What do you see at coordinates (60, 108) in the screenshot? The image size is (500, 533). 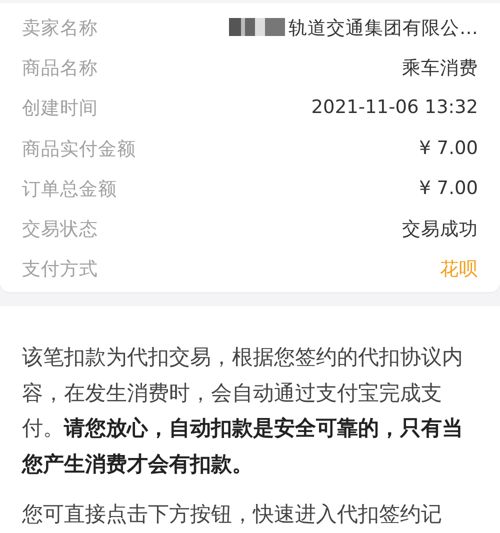 I see `field-label: 创建时间` at bounding box center [60, 108].